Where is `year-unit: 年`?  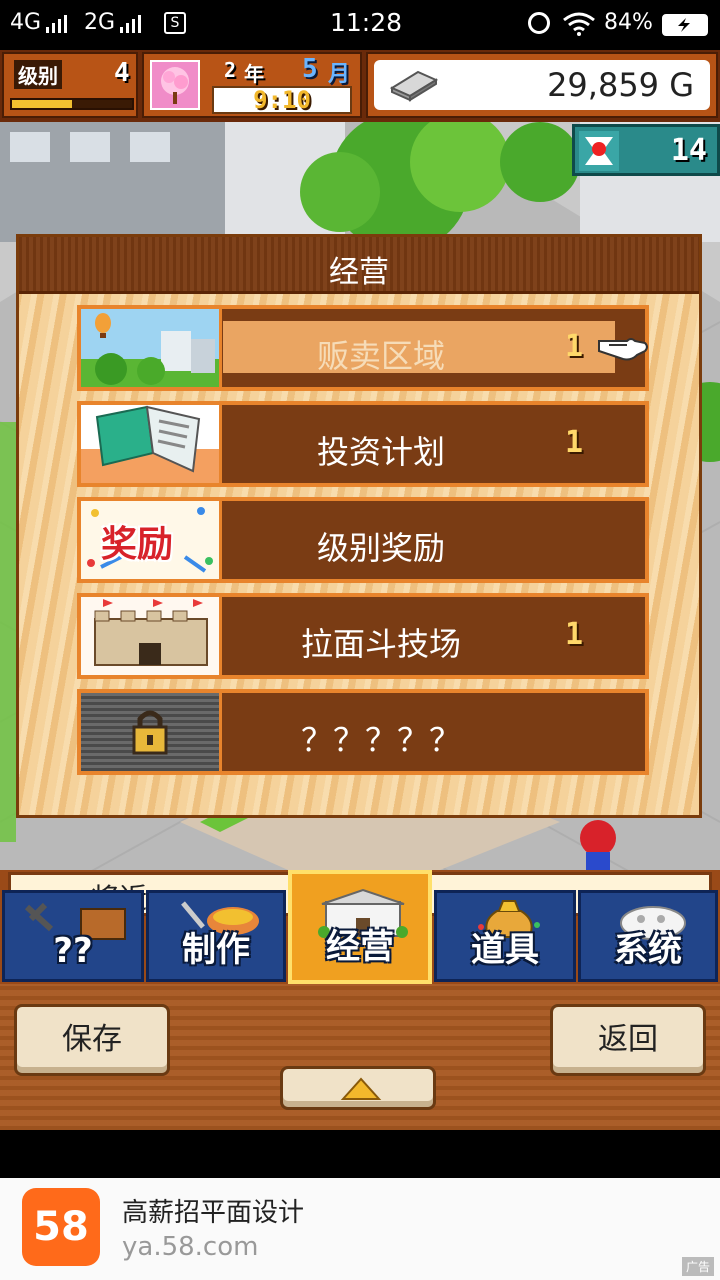
year-unit: 年 is located at coordinates (254, 74).